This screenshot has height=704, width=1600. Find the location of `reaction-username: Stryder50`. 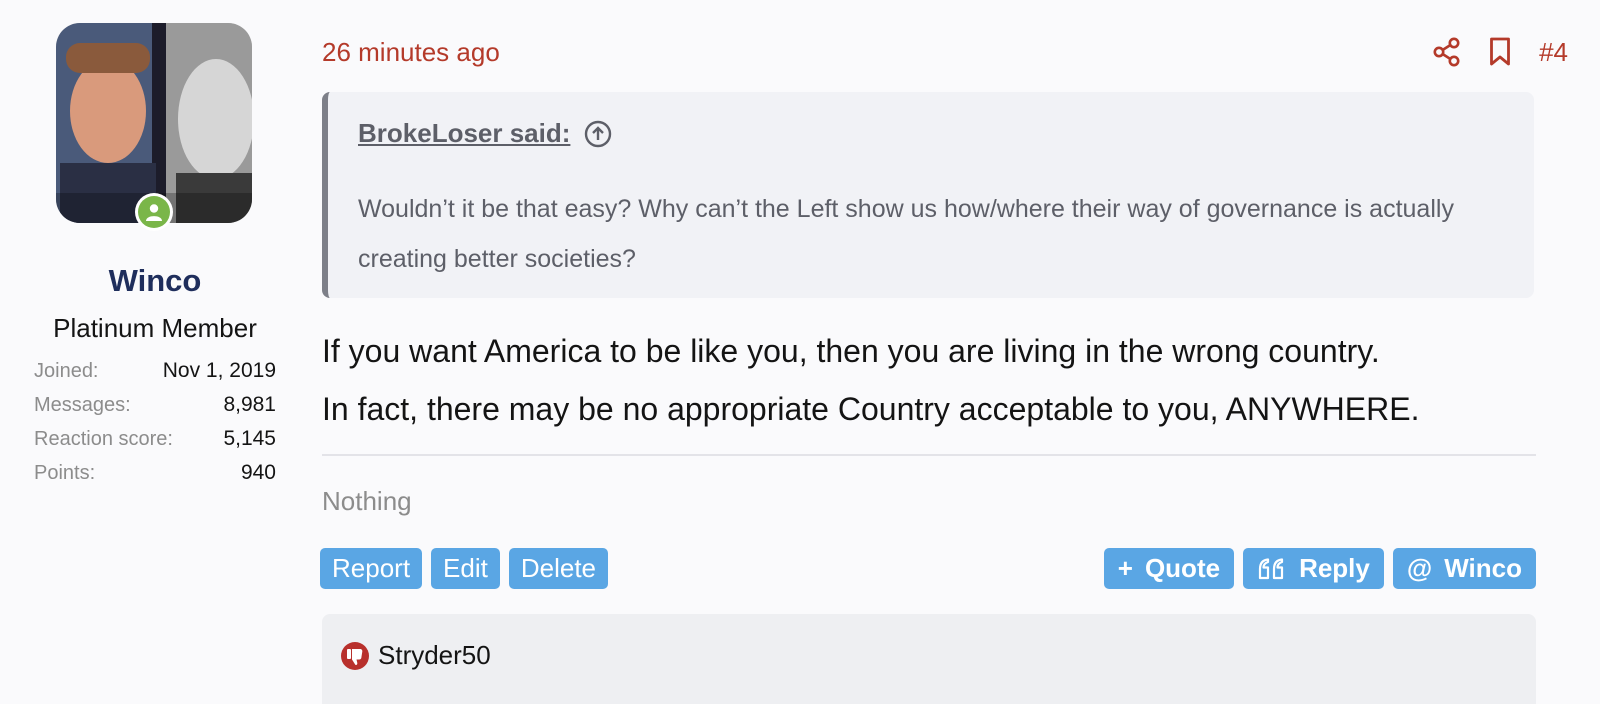

reaction-username: Stryder50 is located at coordinates (434, 655).